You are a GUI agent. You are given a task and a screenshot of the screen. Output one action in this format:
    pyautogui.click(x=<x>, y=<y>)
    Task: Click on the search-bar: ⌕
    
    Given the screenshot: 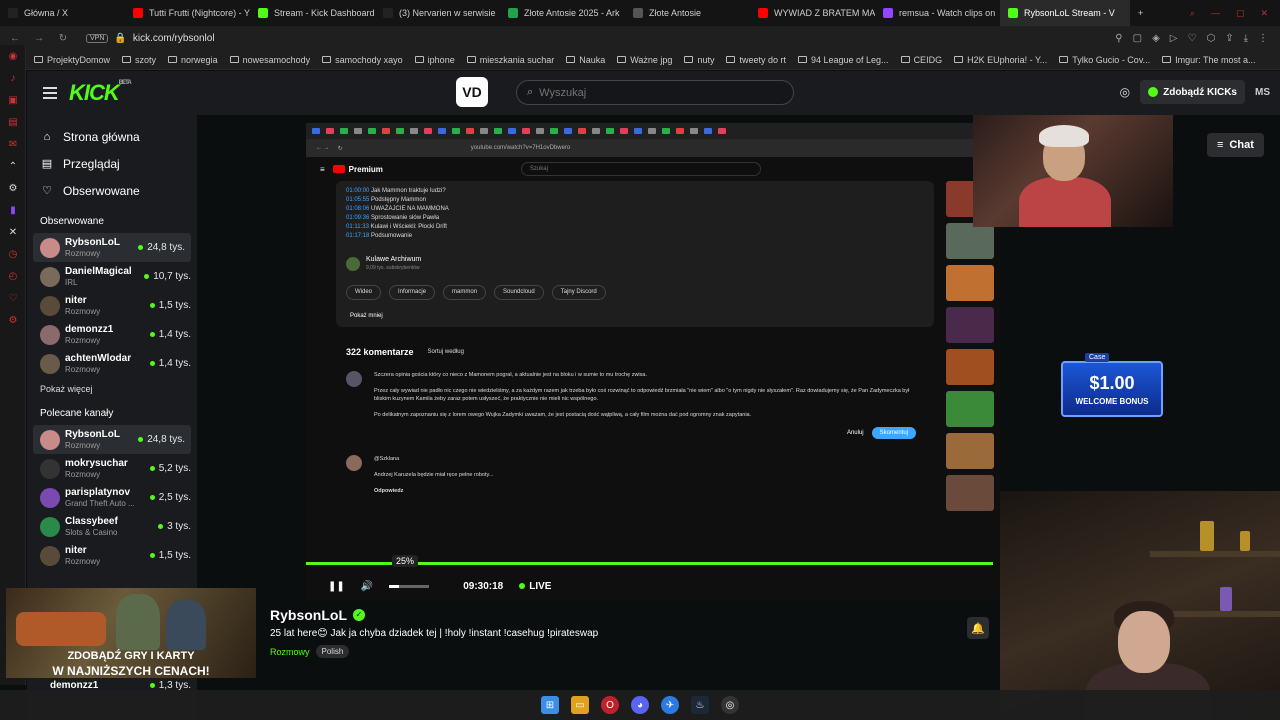 What is the action you would take?
    pyautogui.click(x=655, y=92)
    